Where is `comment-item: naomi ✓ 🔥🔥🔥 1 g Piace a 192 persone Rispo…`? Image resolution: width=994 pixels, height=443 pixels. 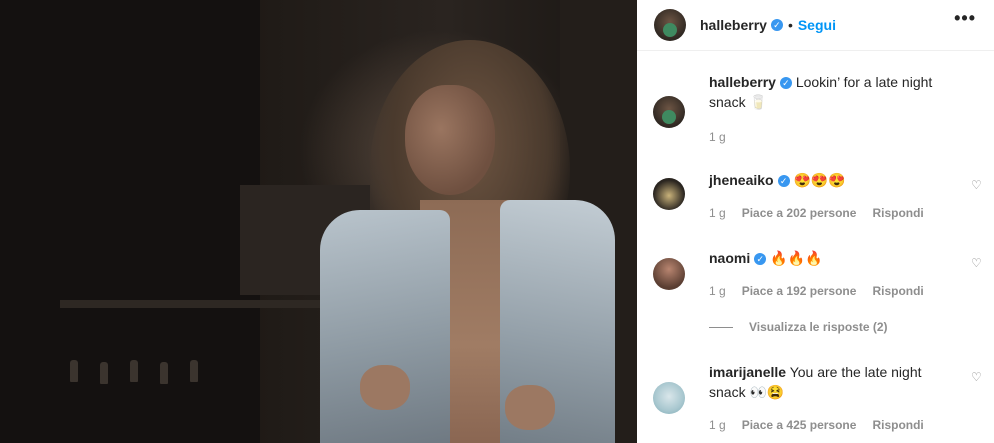 comment-item: naomi ✓ 🔥🔥🔥 1 g Piace a 192 persone Rispo… is located at coordinates (818, 276).